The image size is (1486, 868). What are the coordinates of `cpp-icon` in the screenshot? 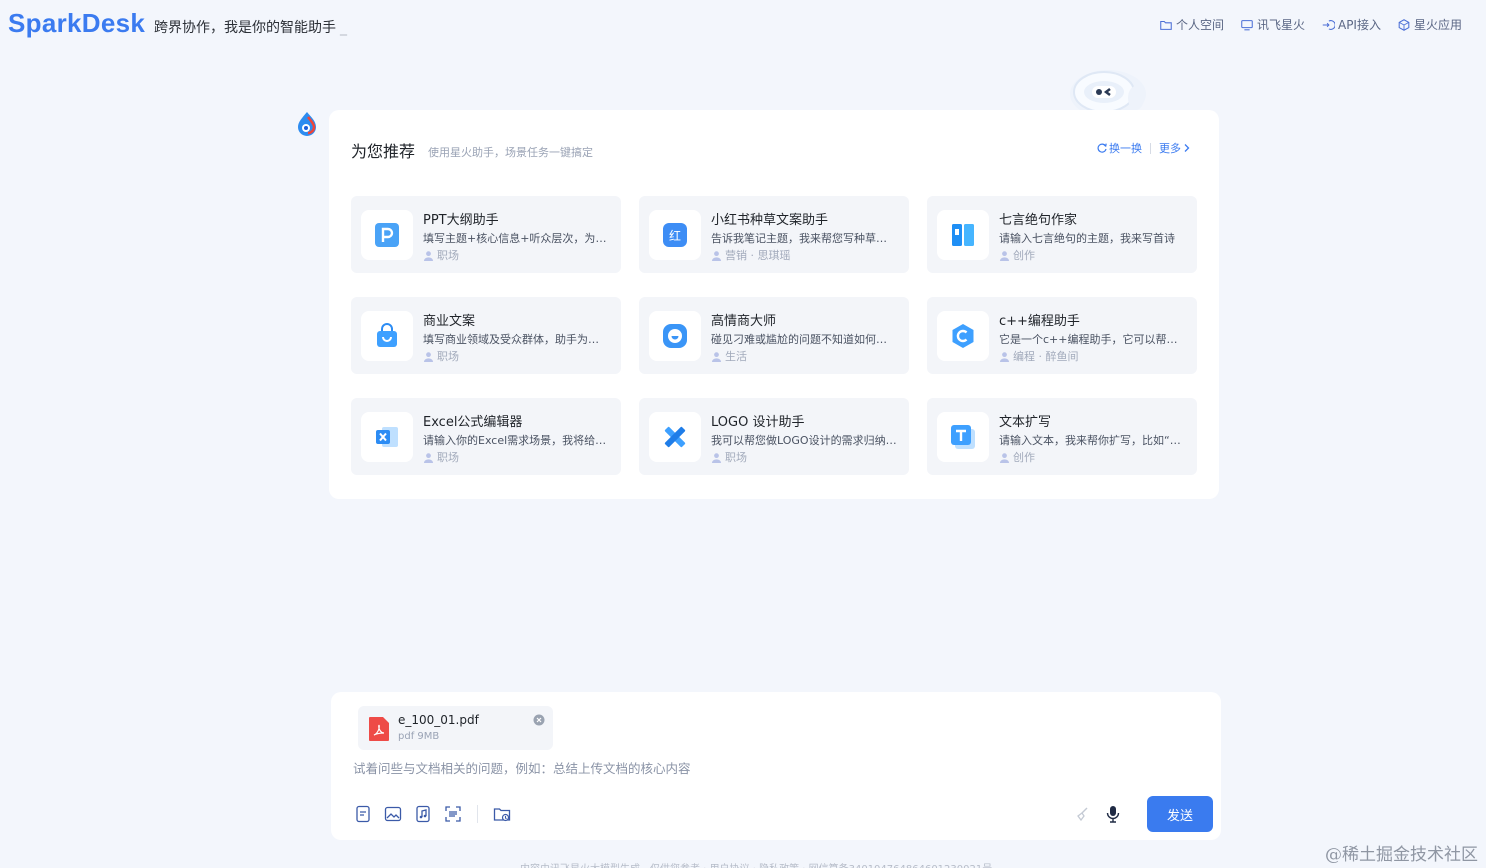 It's located at (963, 336).